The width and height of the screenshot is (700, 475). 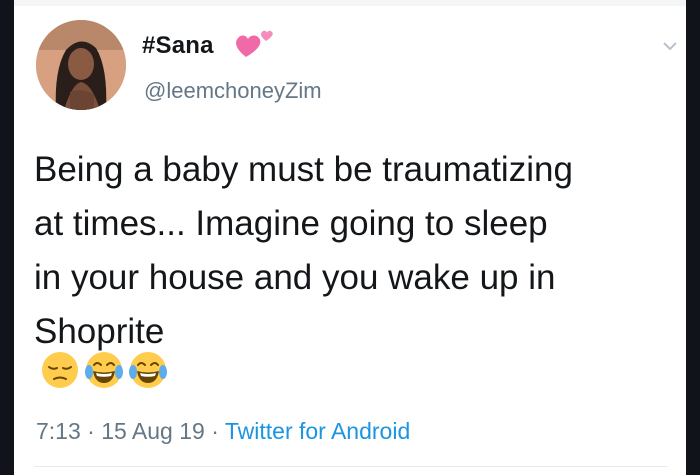 What do you see at coordinates (295, 277) in the screenshot?
I see `tweet-text-line: in your house and you wake up in` at bounding box center [295, 277].